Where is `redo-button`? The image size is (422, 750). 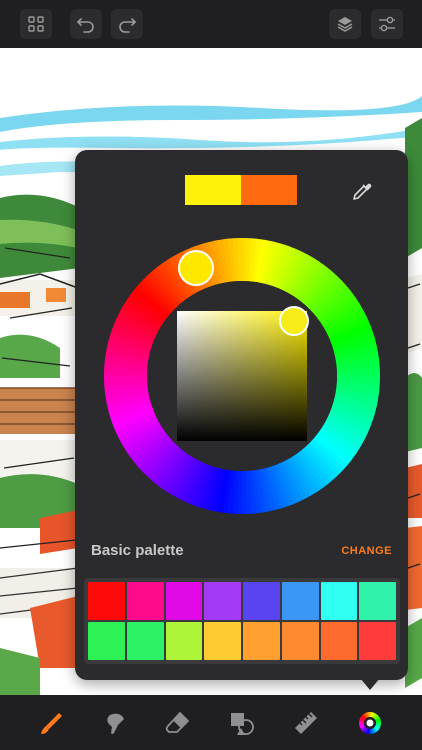
redo-button is located at coordinates (127, 24).